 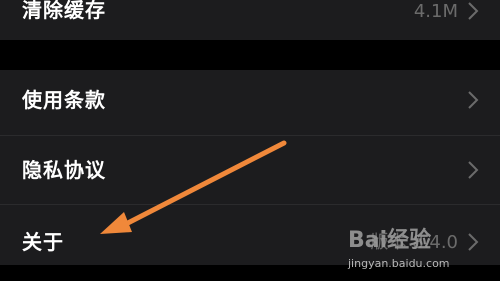 I want to click on cache-size-value: 4.1M, so click(x=435, y=11).